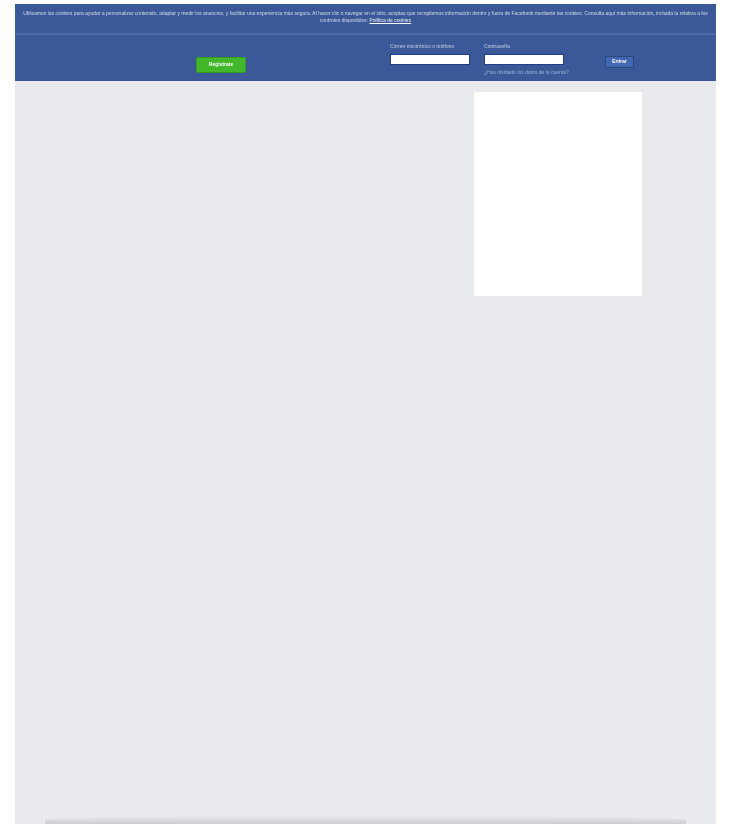 The width and height of the screenshot is (730, 824). What do you see at coordinates (430, 59) in the screenshot?
I see `email-field` at bounding box center [430, 59].